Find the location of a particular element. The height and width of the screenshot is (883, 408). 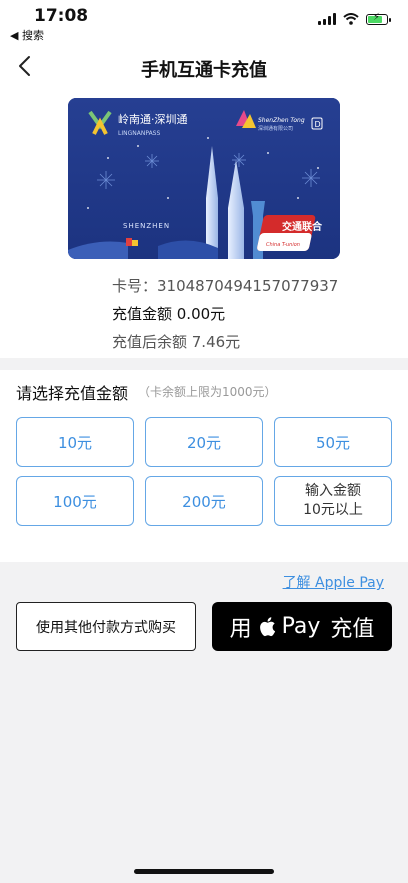

custom-amount-button: 输入金额 10元以上 is located at coordinates (333, 501).